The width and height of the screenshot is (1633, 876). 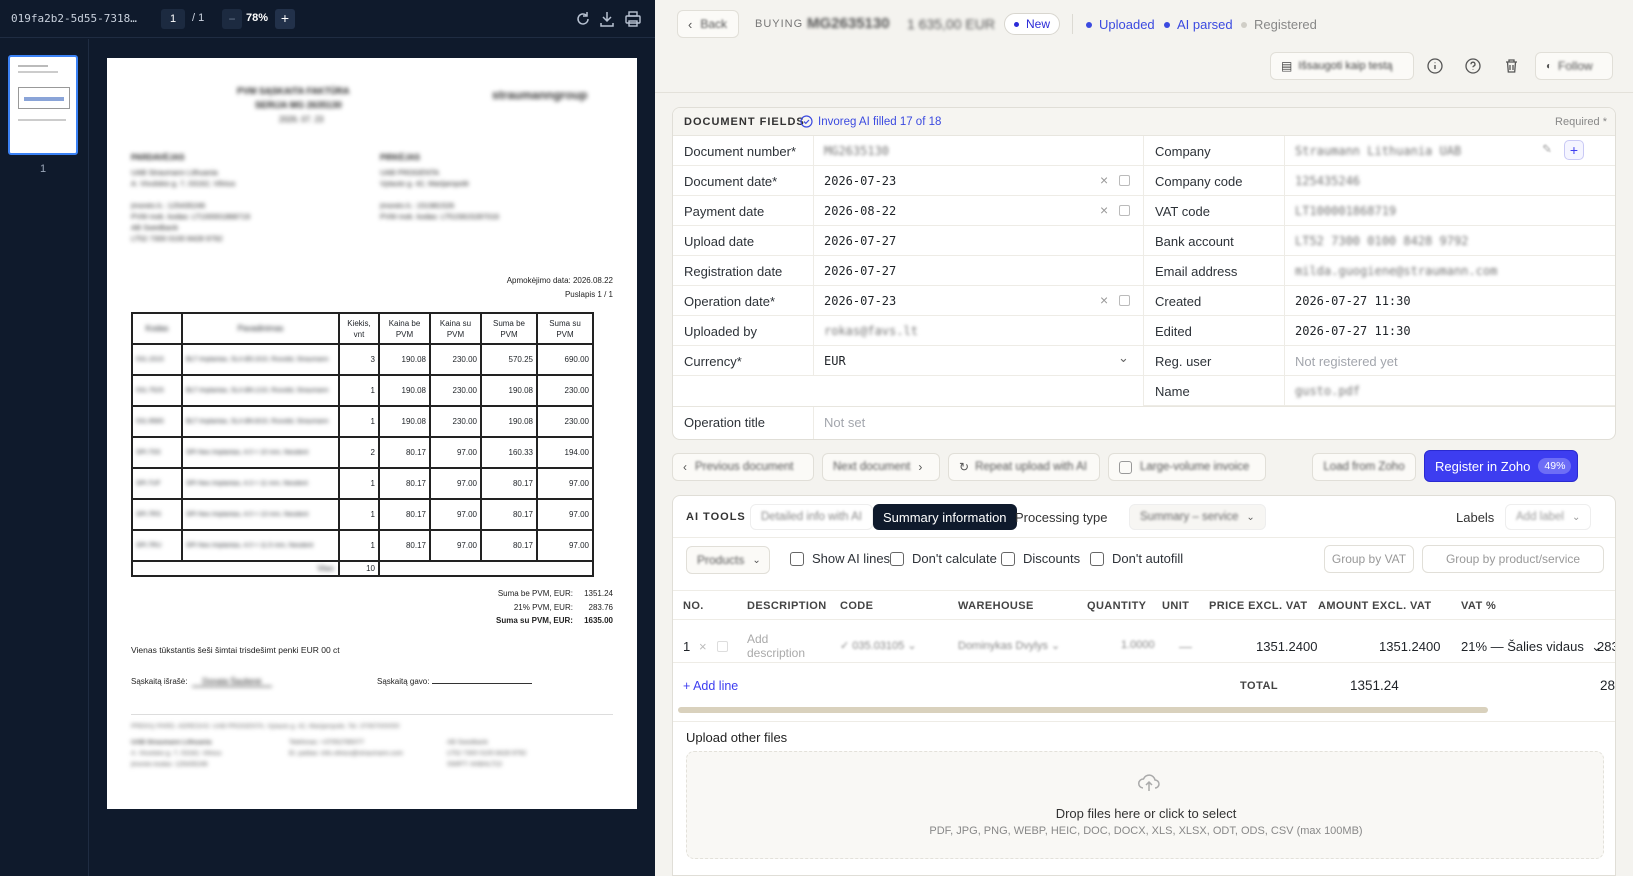 I want to click on next-document-button: Next document ›, so click(x=881, y=467).